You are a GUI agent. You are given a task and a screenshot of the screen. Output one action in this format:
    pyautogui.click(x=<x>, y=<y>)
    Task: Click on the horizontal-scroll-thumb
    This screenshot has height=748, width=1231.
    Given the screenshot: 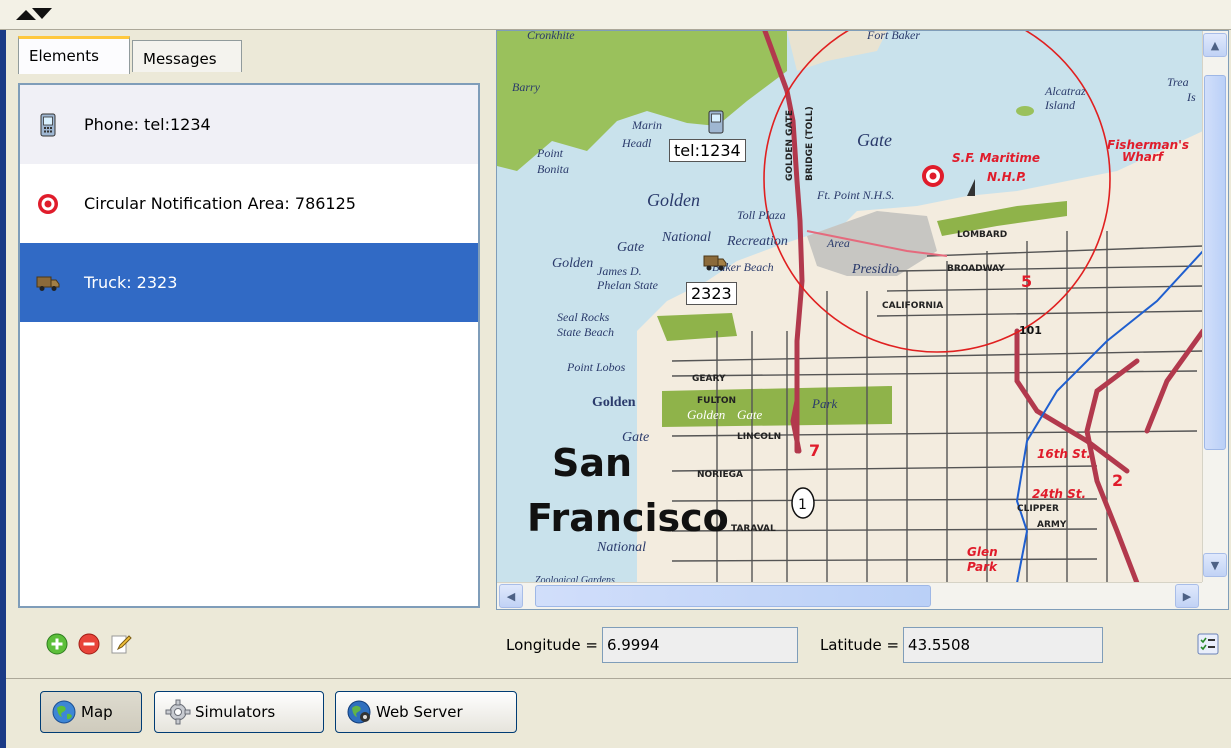 What is the action you would take?
    pyautogui.click(x=733, y=596)
    